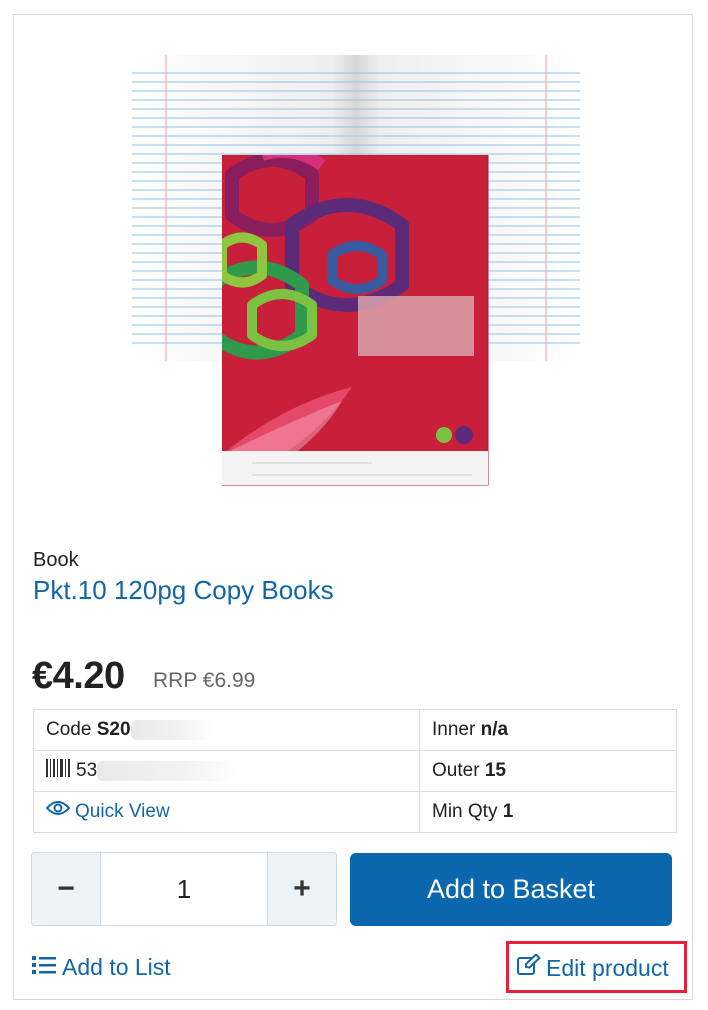 This screenshot has height=1010, width=708. I want to click on min-qty-value: 1, so click(508, 811).